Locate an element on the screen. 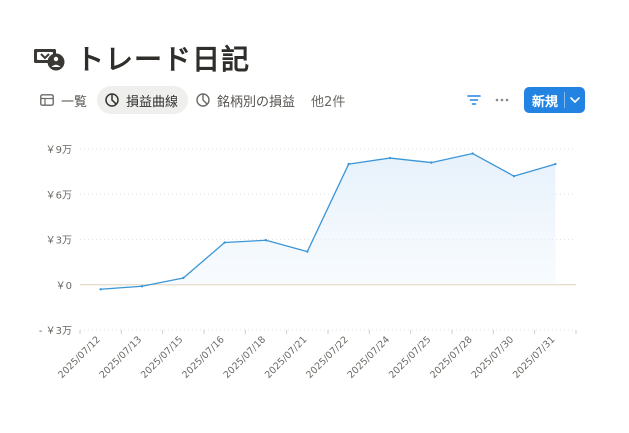 This screenshot has height=433, width=629. x-tick-label: 2025/07/24 is located at coordinates (369, 357).